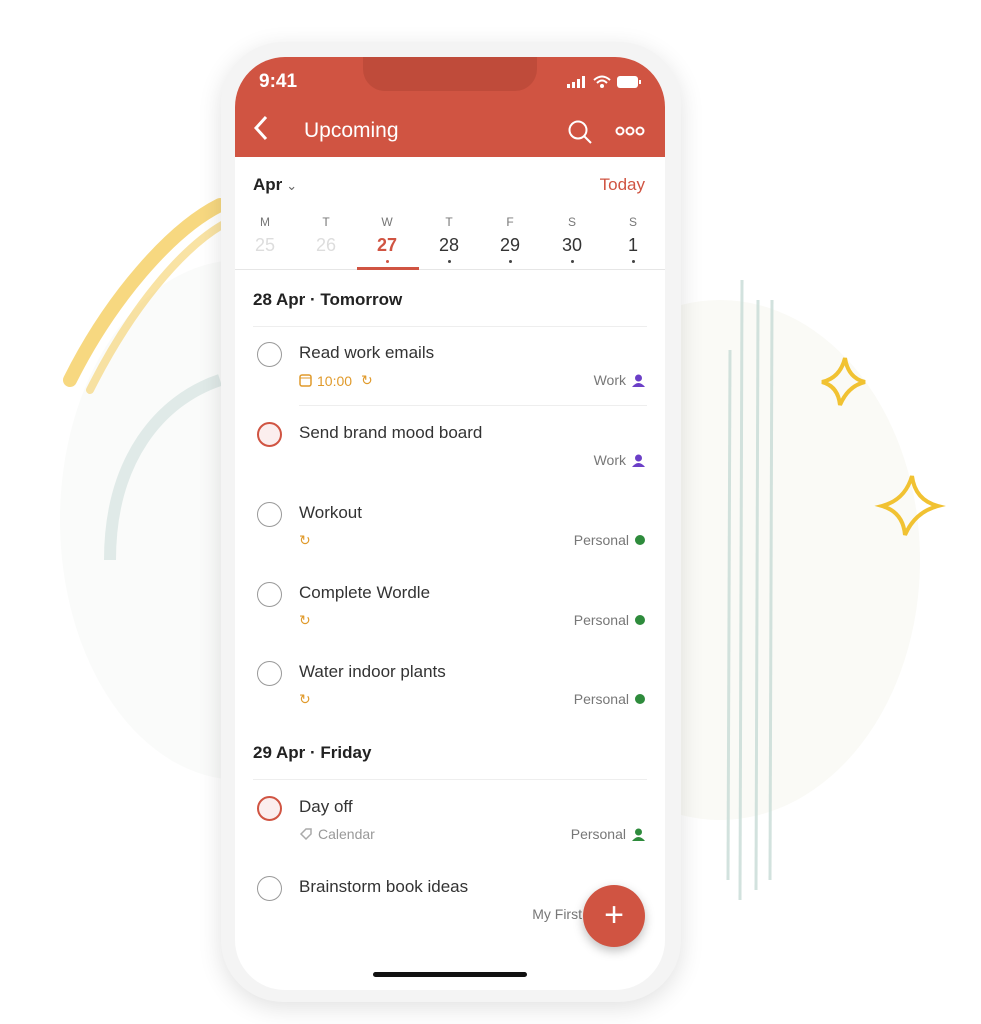 The image size is (981, 1024). What do you see at coordinates (450, 701) in the screenshot?
I see `task-item: Water indoor plants ↻ Personal` at bounding box center [450, 701].